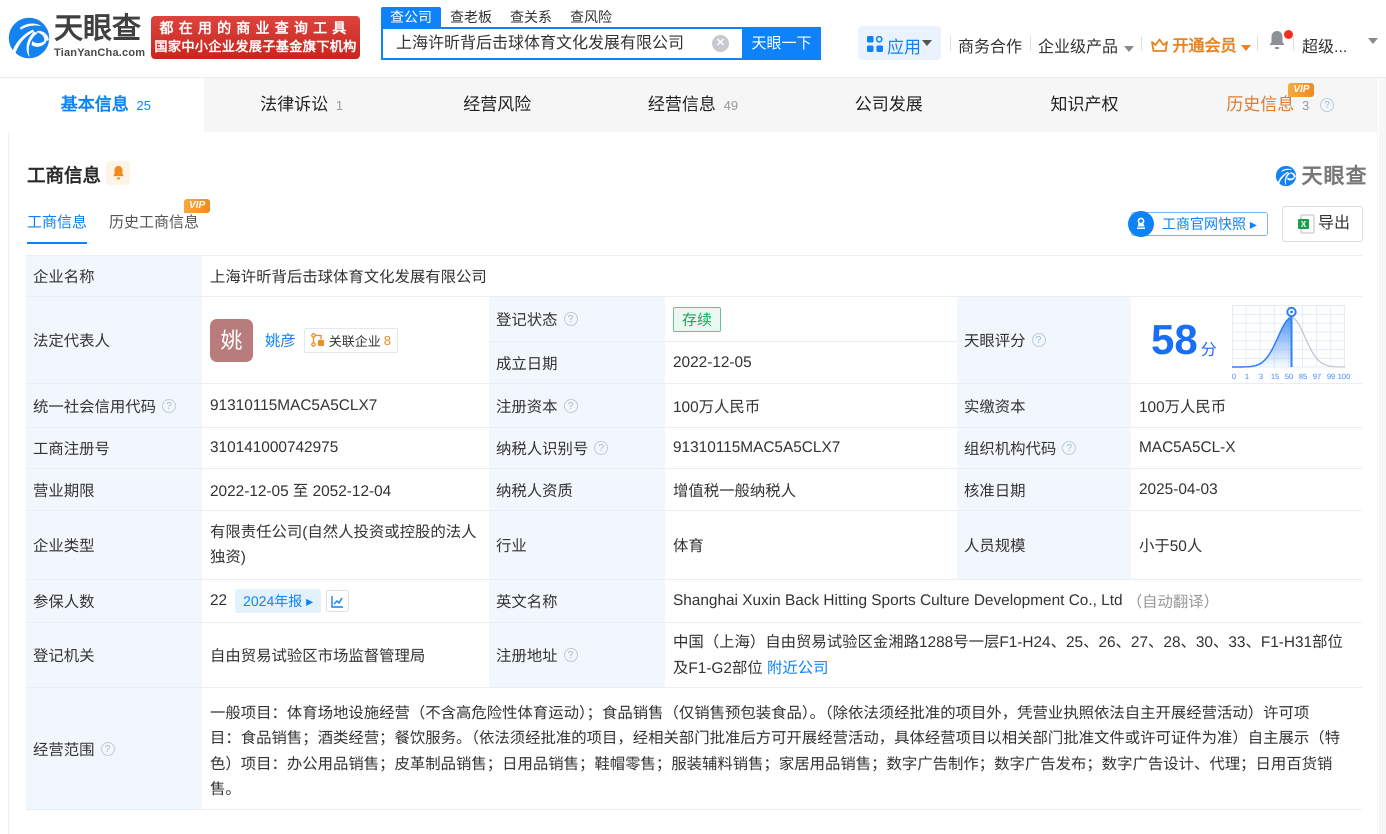 The width and height of the screenshot is (1386, 834). I want to click on svg-text: 3, so click(1261, 376).